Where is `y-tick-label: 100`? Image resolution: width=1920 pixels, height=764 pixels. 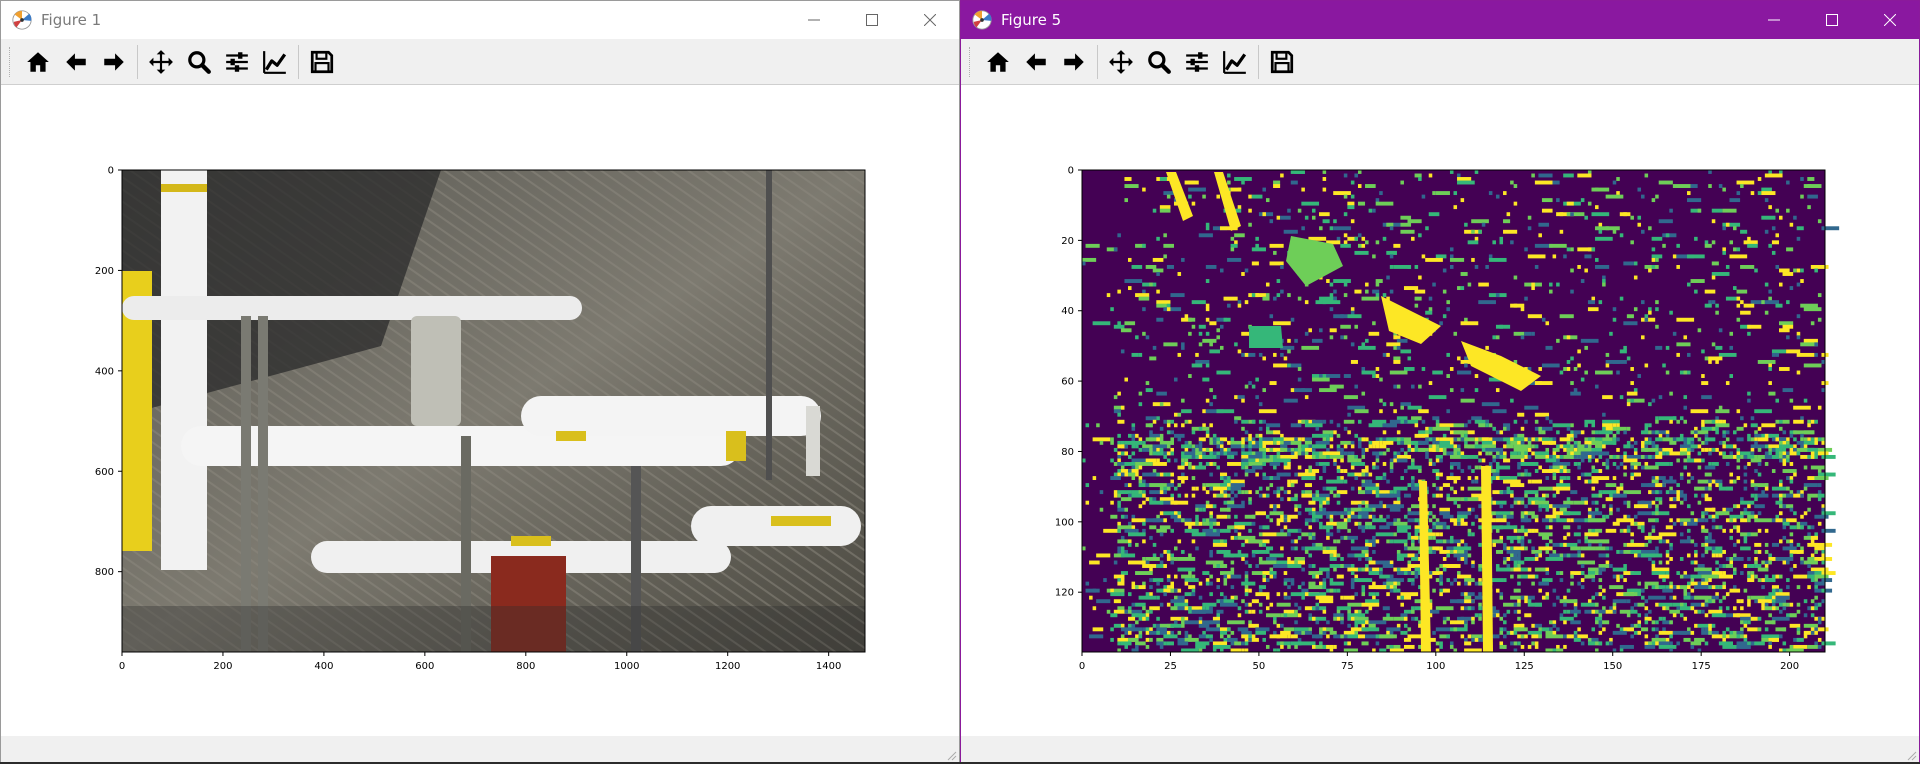 y-tick-label: 100 is located at coordinates (1064, 522).